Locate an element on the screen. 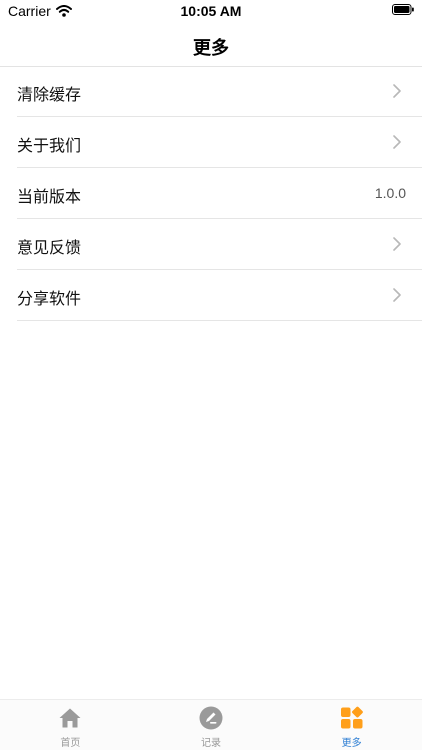 This screenshot has width=422, height=750. status-time: 10:05 AM is located at coordinates (211, 11).